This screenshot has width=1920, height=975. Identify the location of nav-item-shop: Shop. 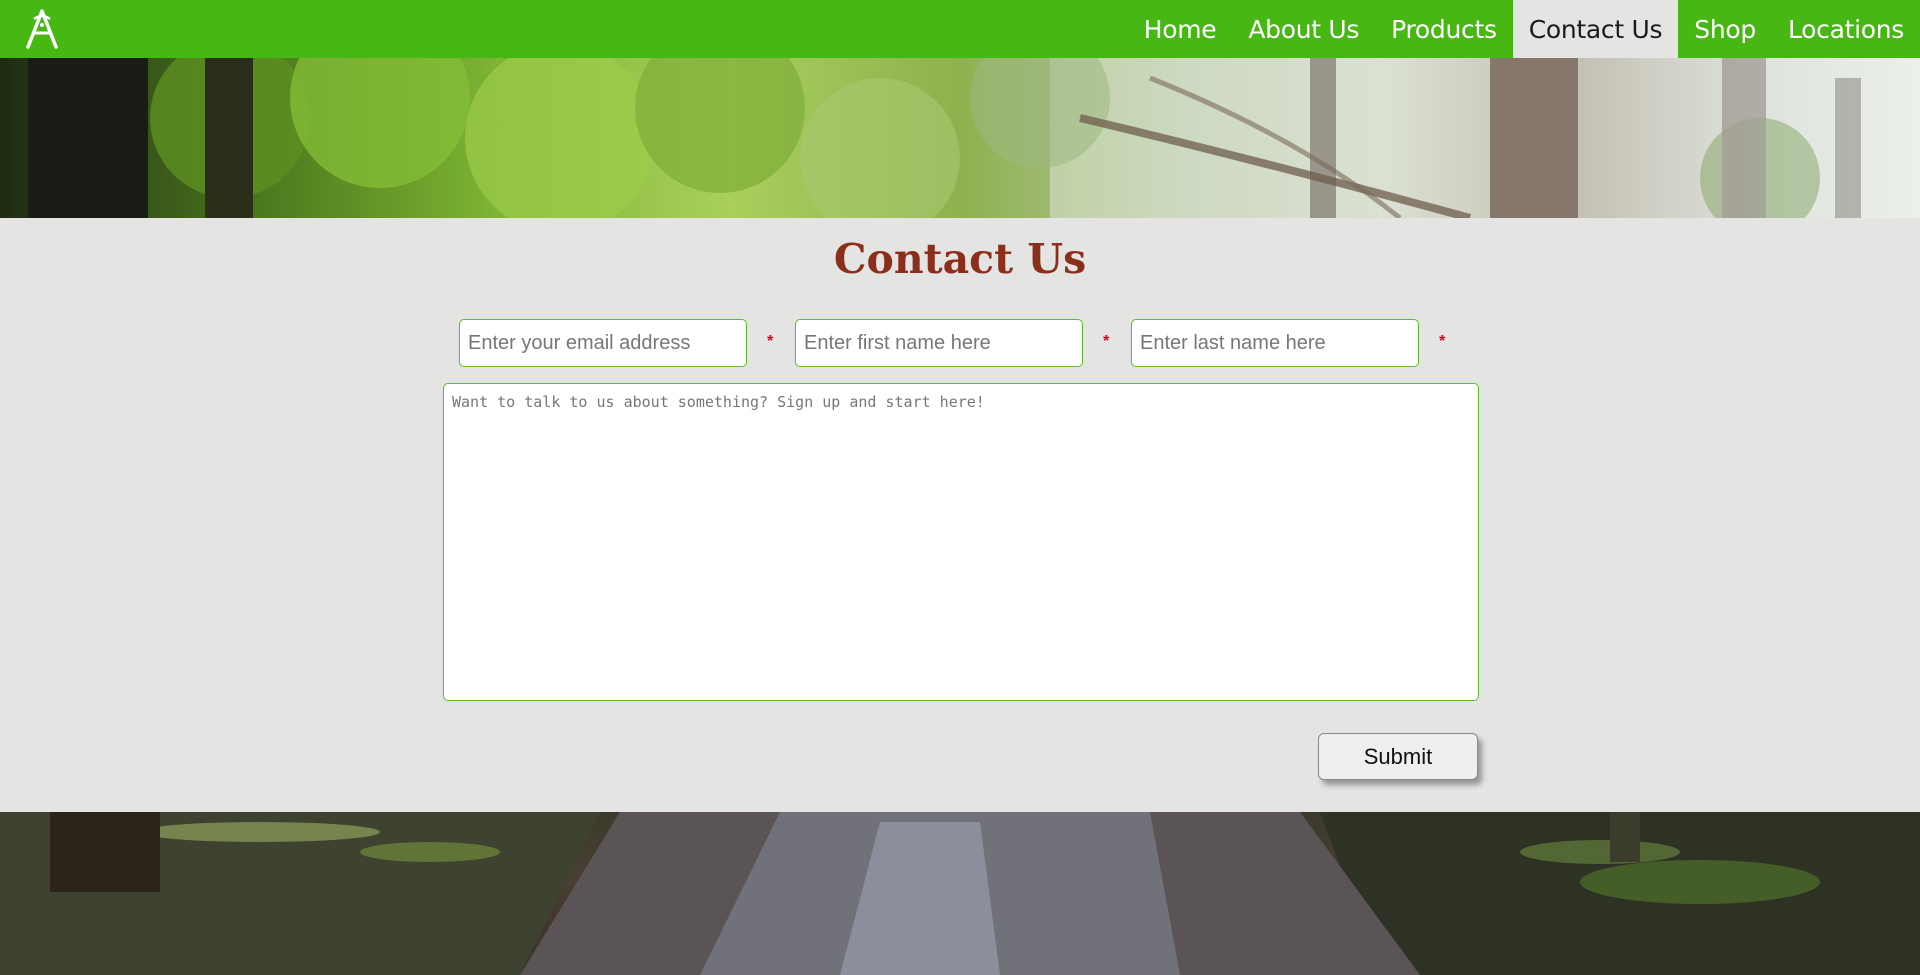
(1725, 29).